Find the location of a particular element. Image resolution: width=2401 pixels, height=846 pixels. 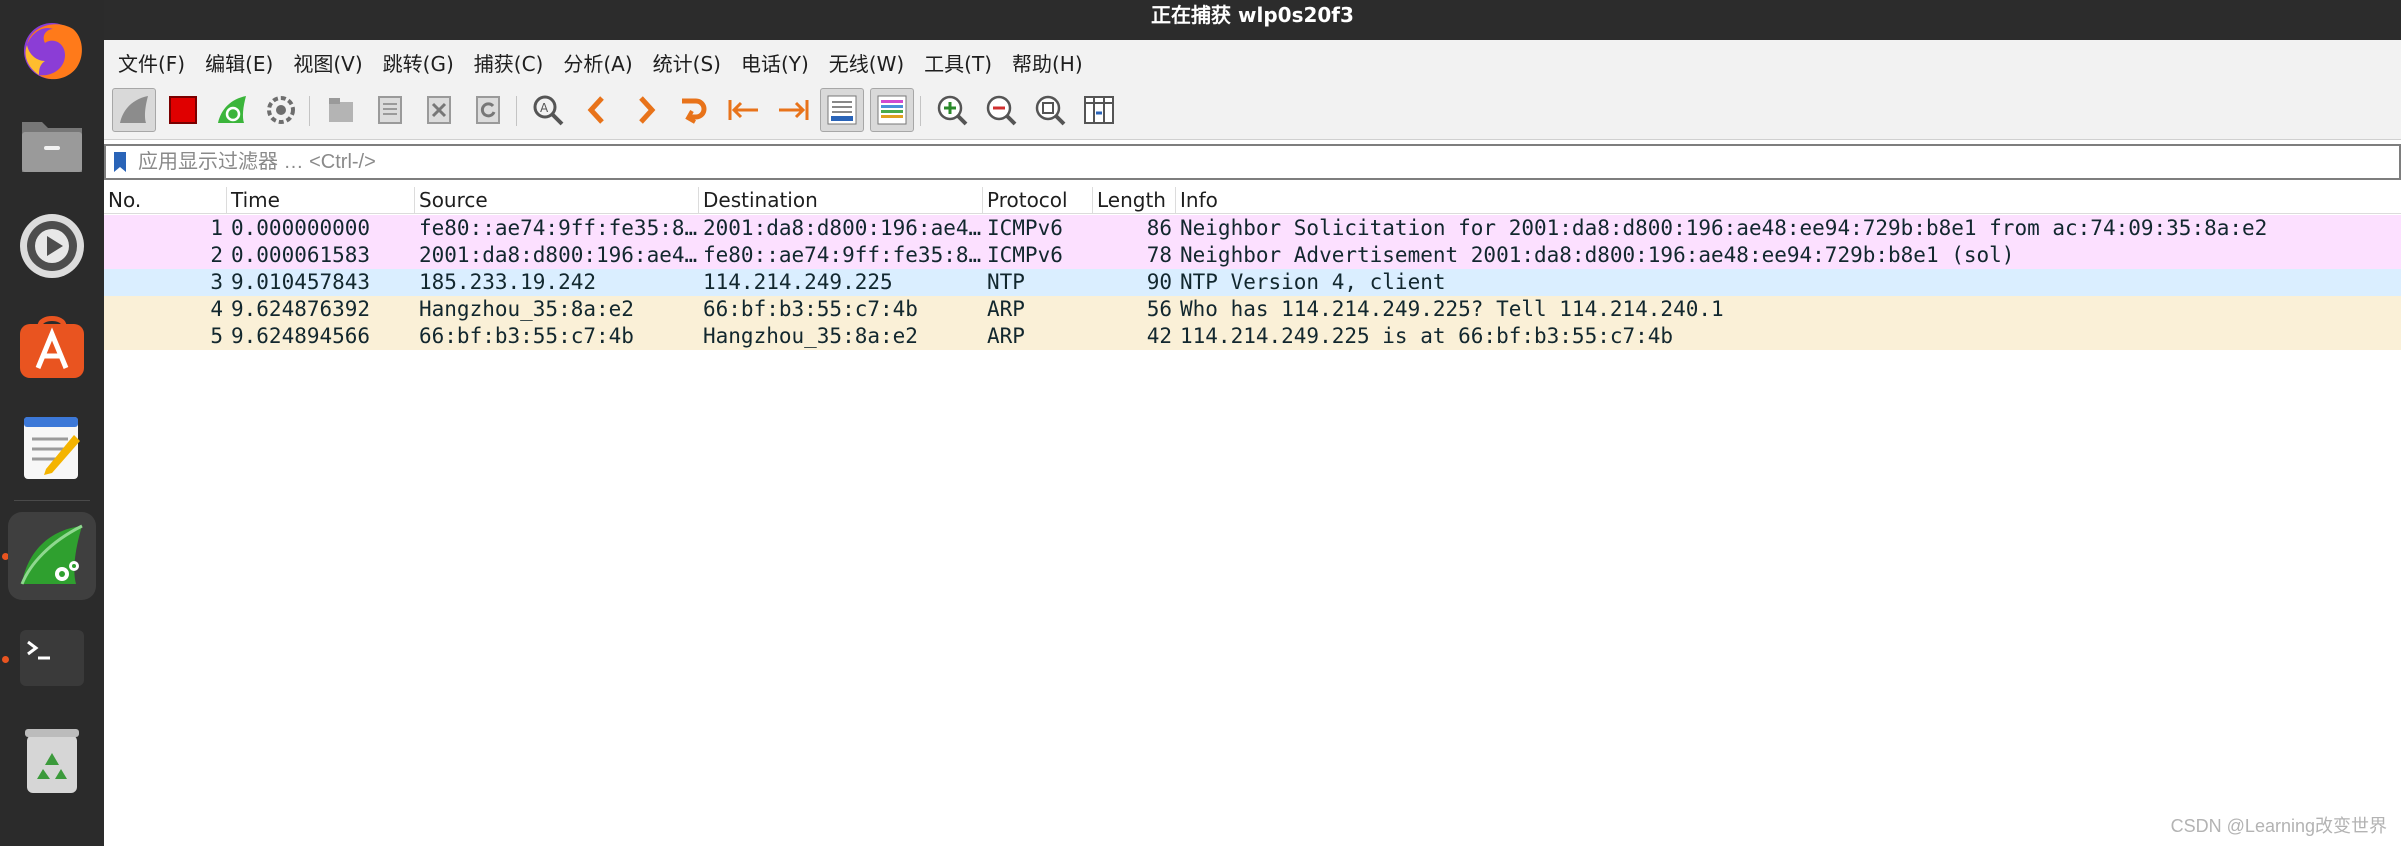

last-packet-icon is located at coordinates (793, 110).